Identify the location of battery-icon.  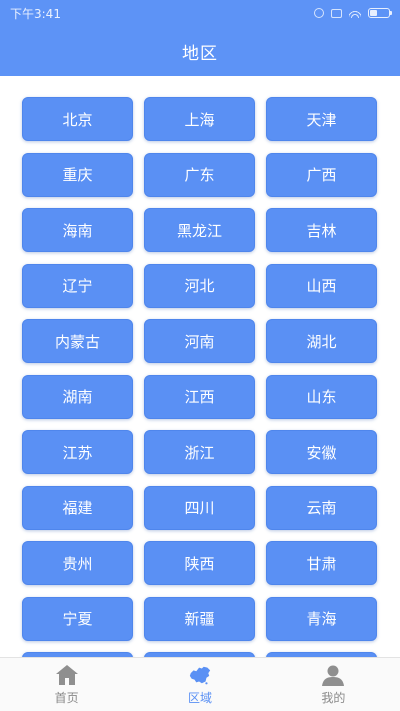
(380, 13).